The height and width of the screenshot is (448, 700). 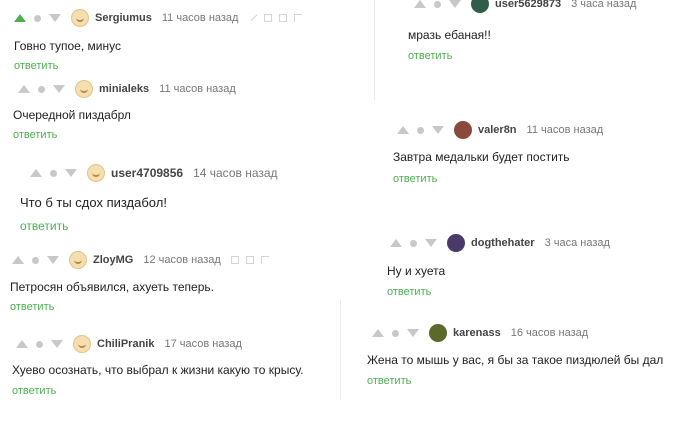 What do you see at coordinates (67, 46) in the screenshot?
I see `comment-text: Говно тупое, минус` at bounding box center [67, 46].